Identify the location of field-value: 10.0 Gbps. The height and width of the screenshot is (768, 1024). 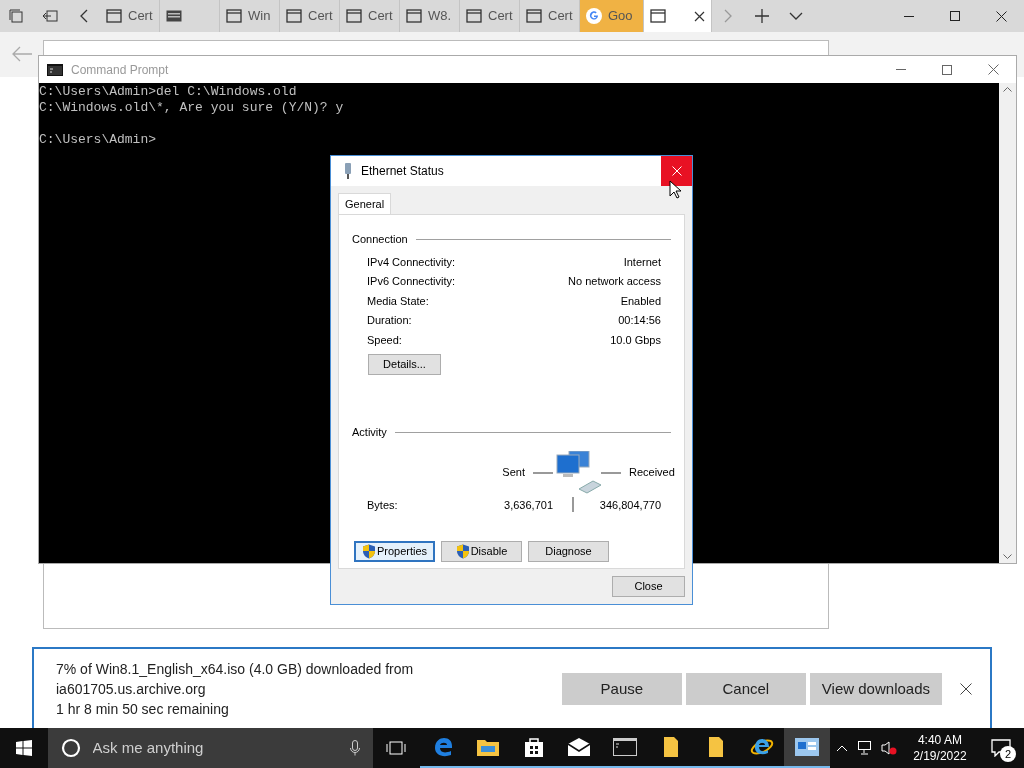
(635, 339).